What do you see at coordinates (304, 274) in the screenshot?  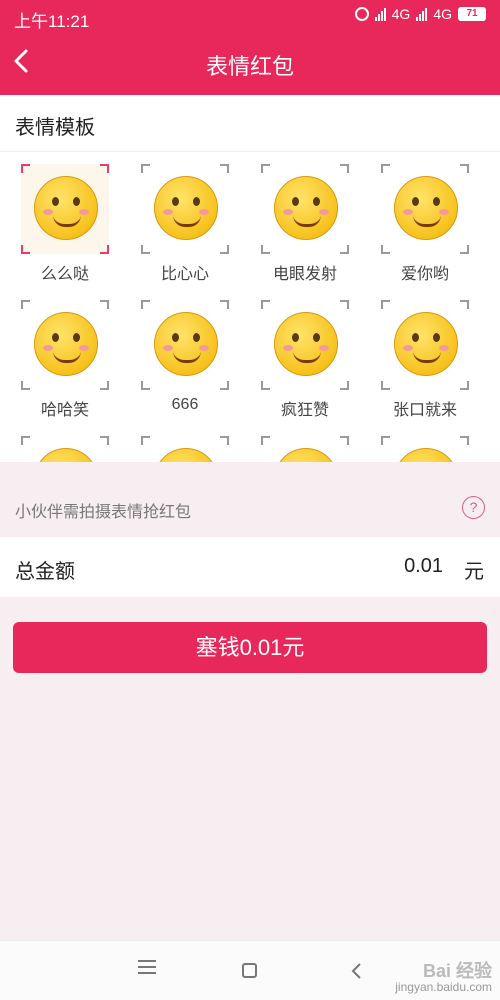 I see `template-label: 电眼发射` at bounding box center [304, 274].